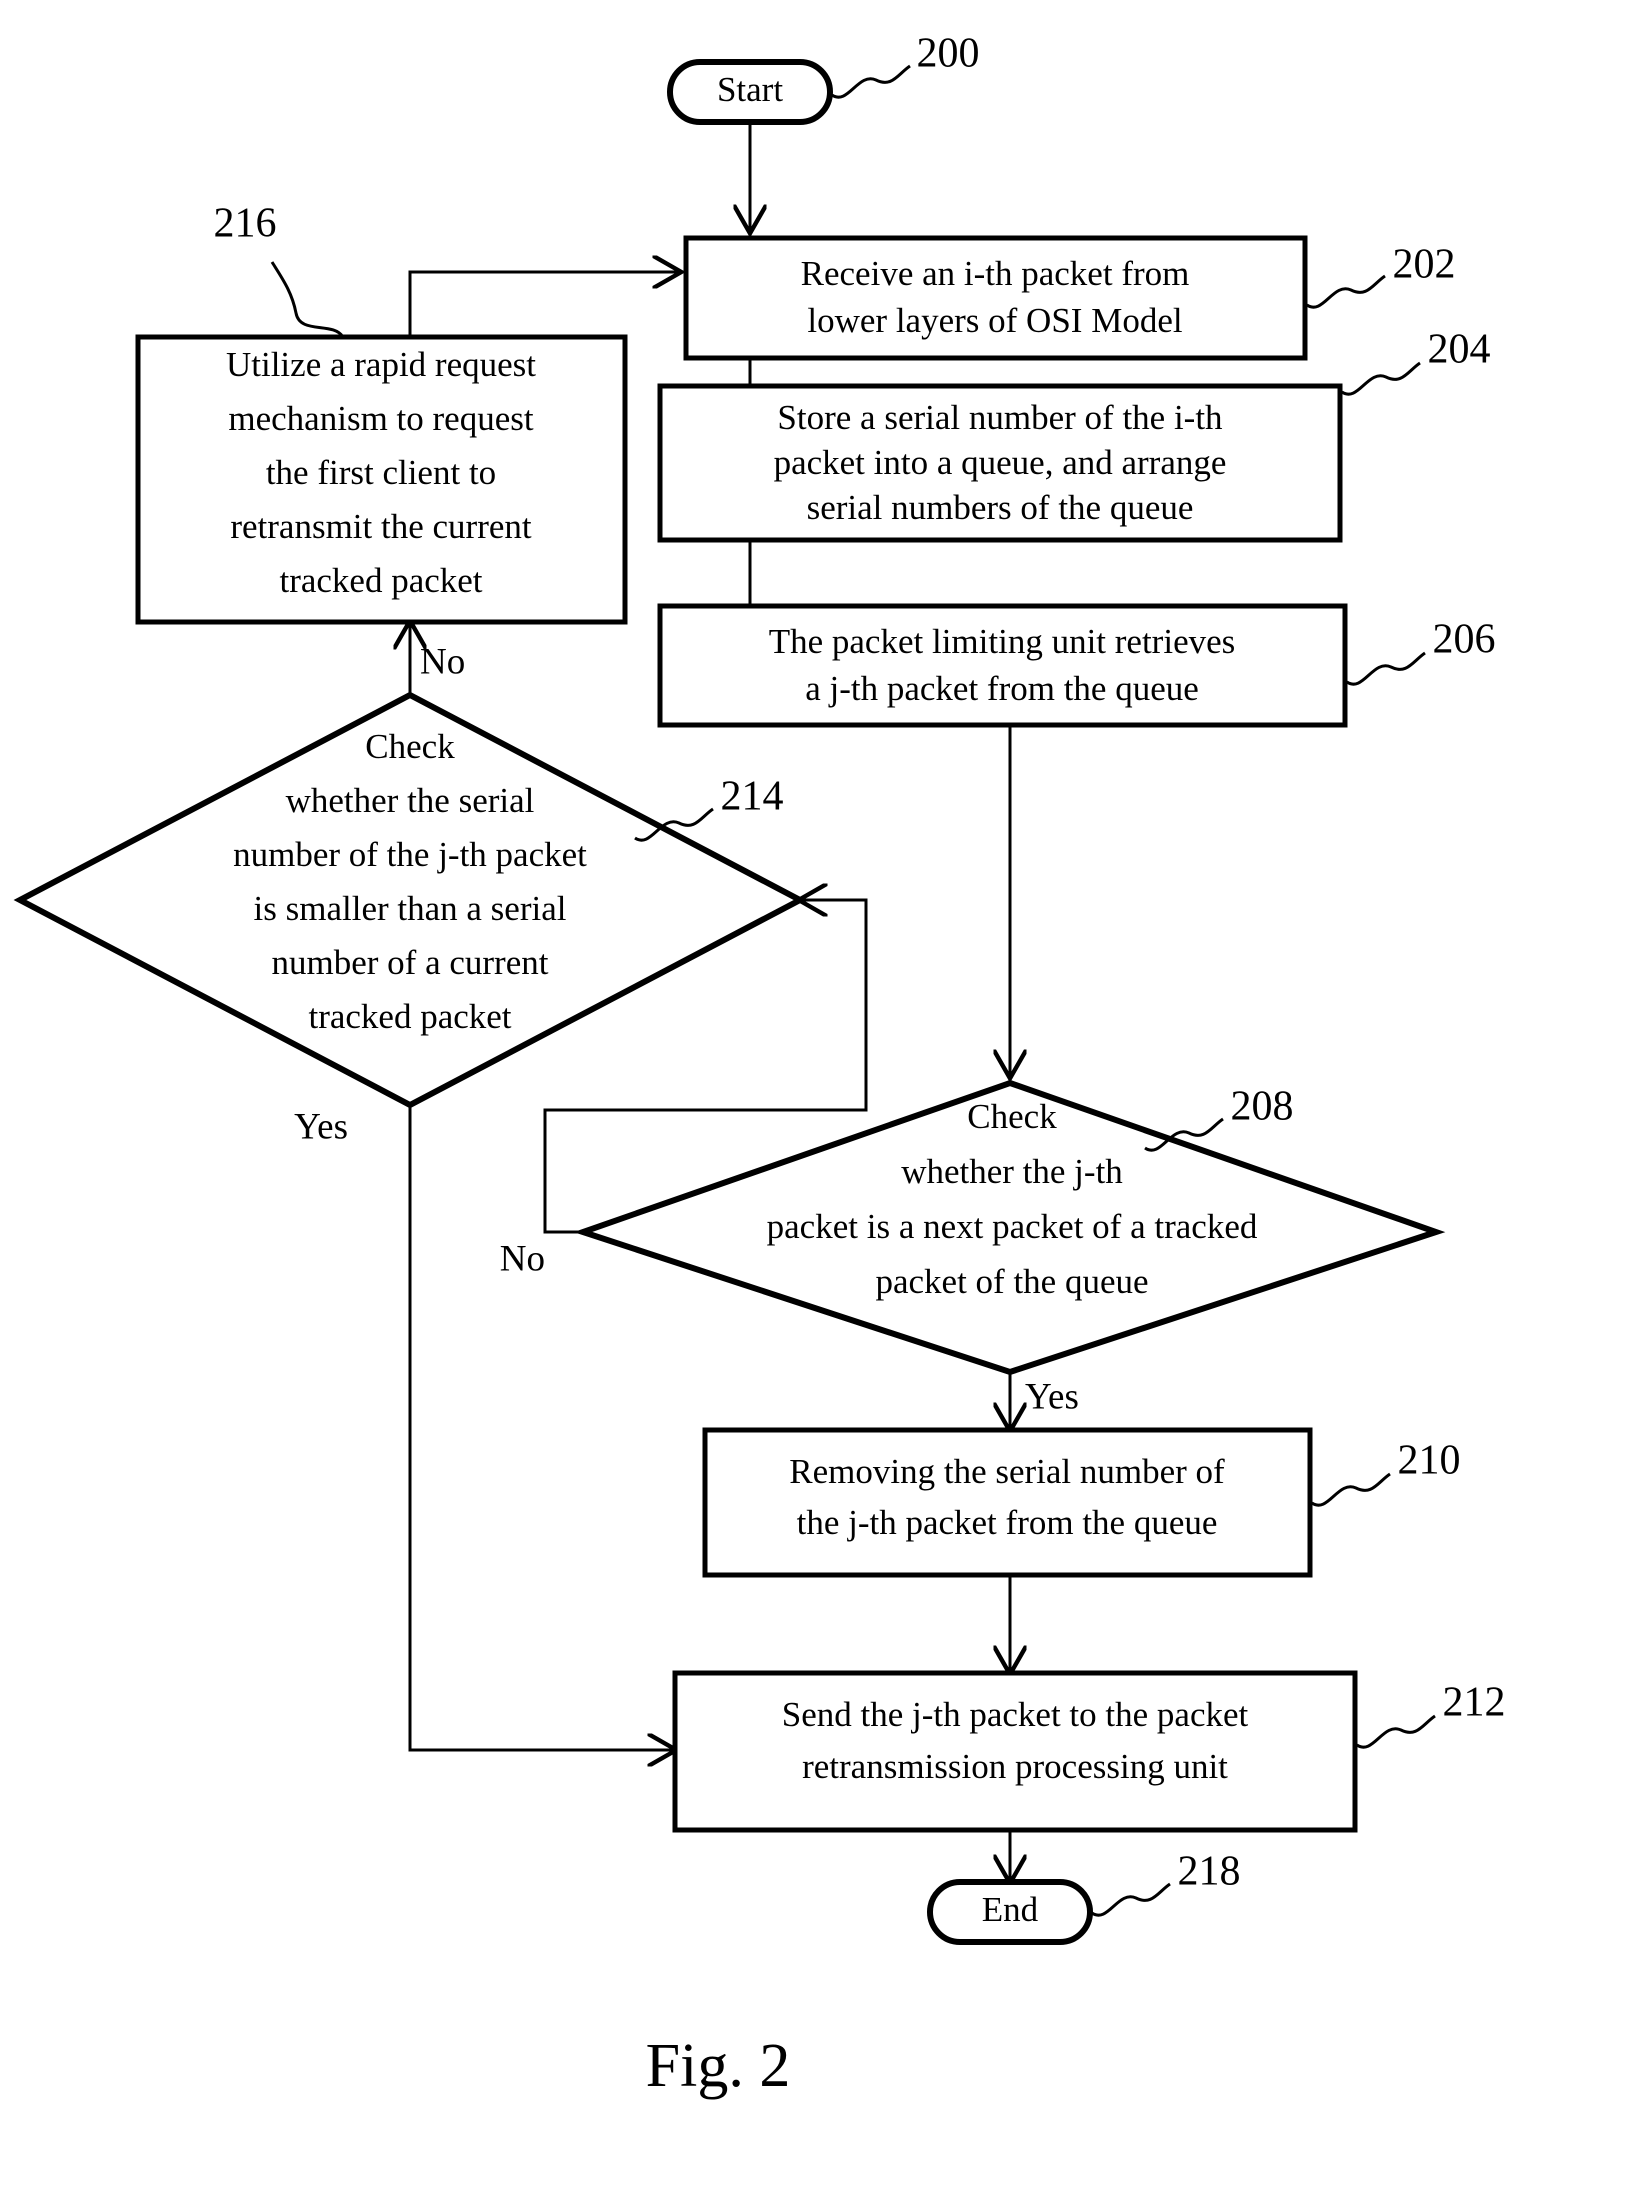 The image size is (1642, 2187). I want to click on end-label: End, so click(1010, 1909).